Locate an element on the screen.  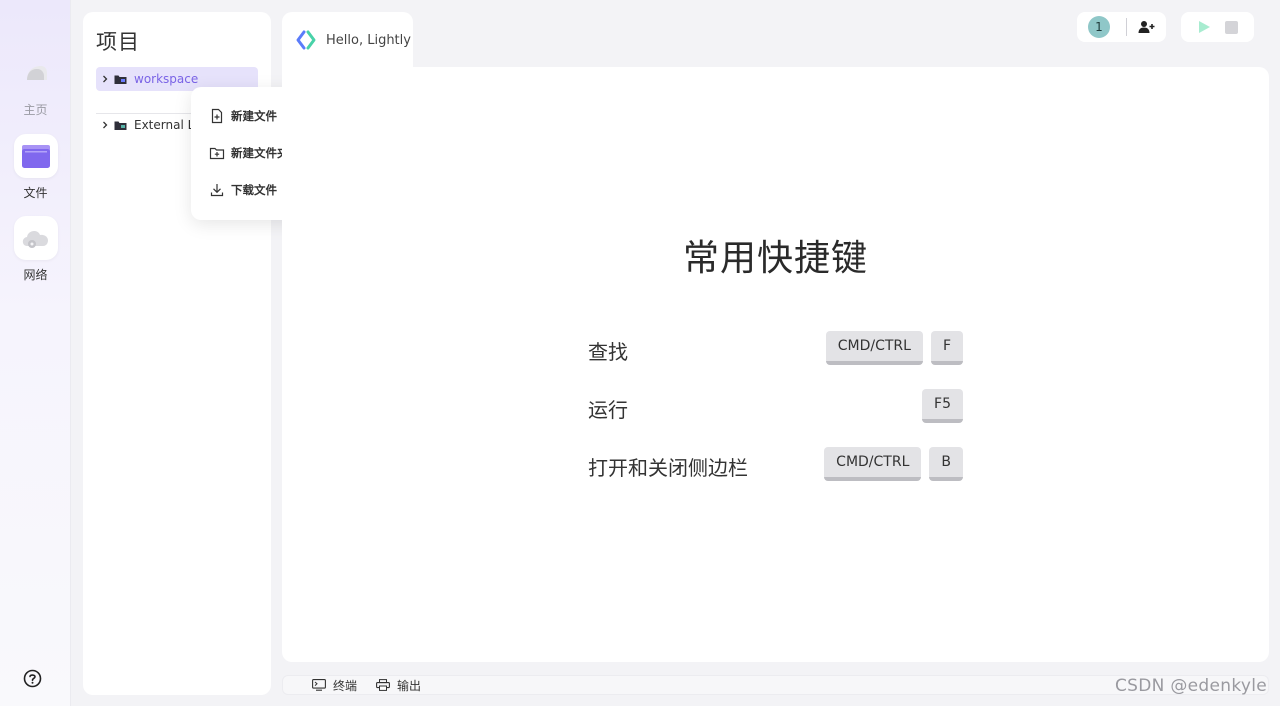
watermark: CSDN @edenkyle is located at coordinates (1191, 686).